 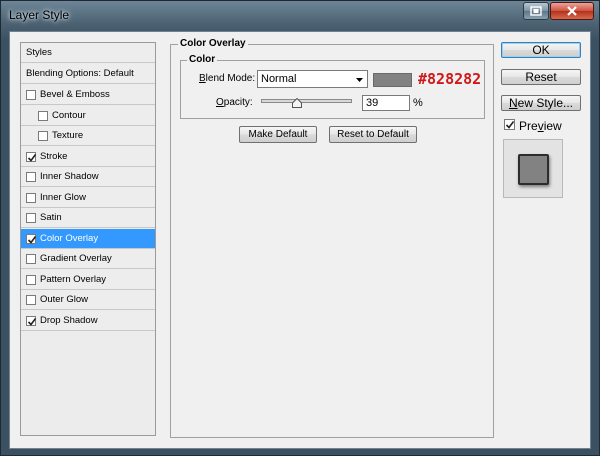 What do you see at coordinates (306, 103) in the screenshot?
I see `opacity-slider` at bounding box center [306, 103].